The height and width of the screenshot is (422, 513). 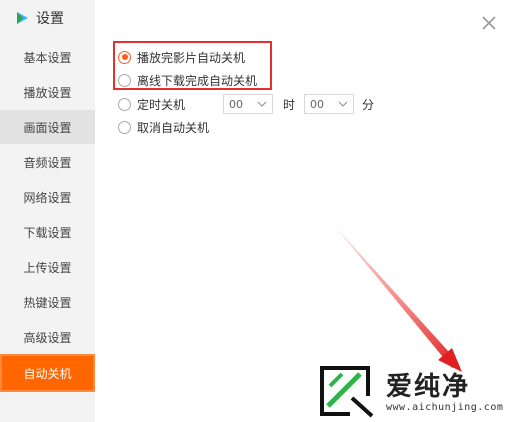 What do you see at coordinates (428, 387) in the screenshot?
I see `watermark-text: 爱纯净` at bounding box center [428, 387].